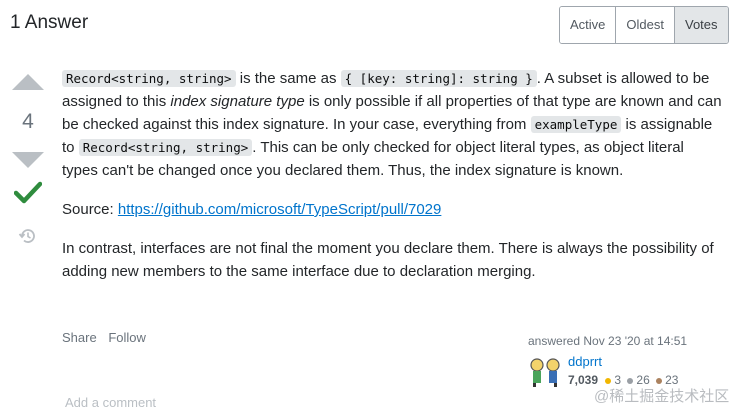 This screenshot has width=746, height=418. Describe the element at coordinates (701, 25) in the screenshot. I see `sort-votes-button: Votes` at that location.